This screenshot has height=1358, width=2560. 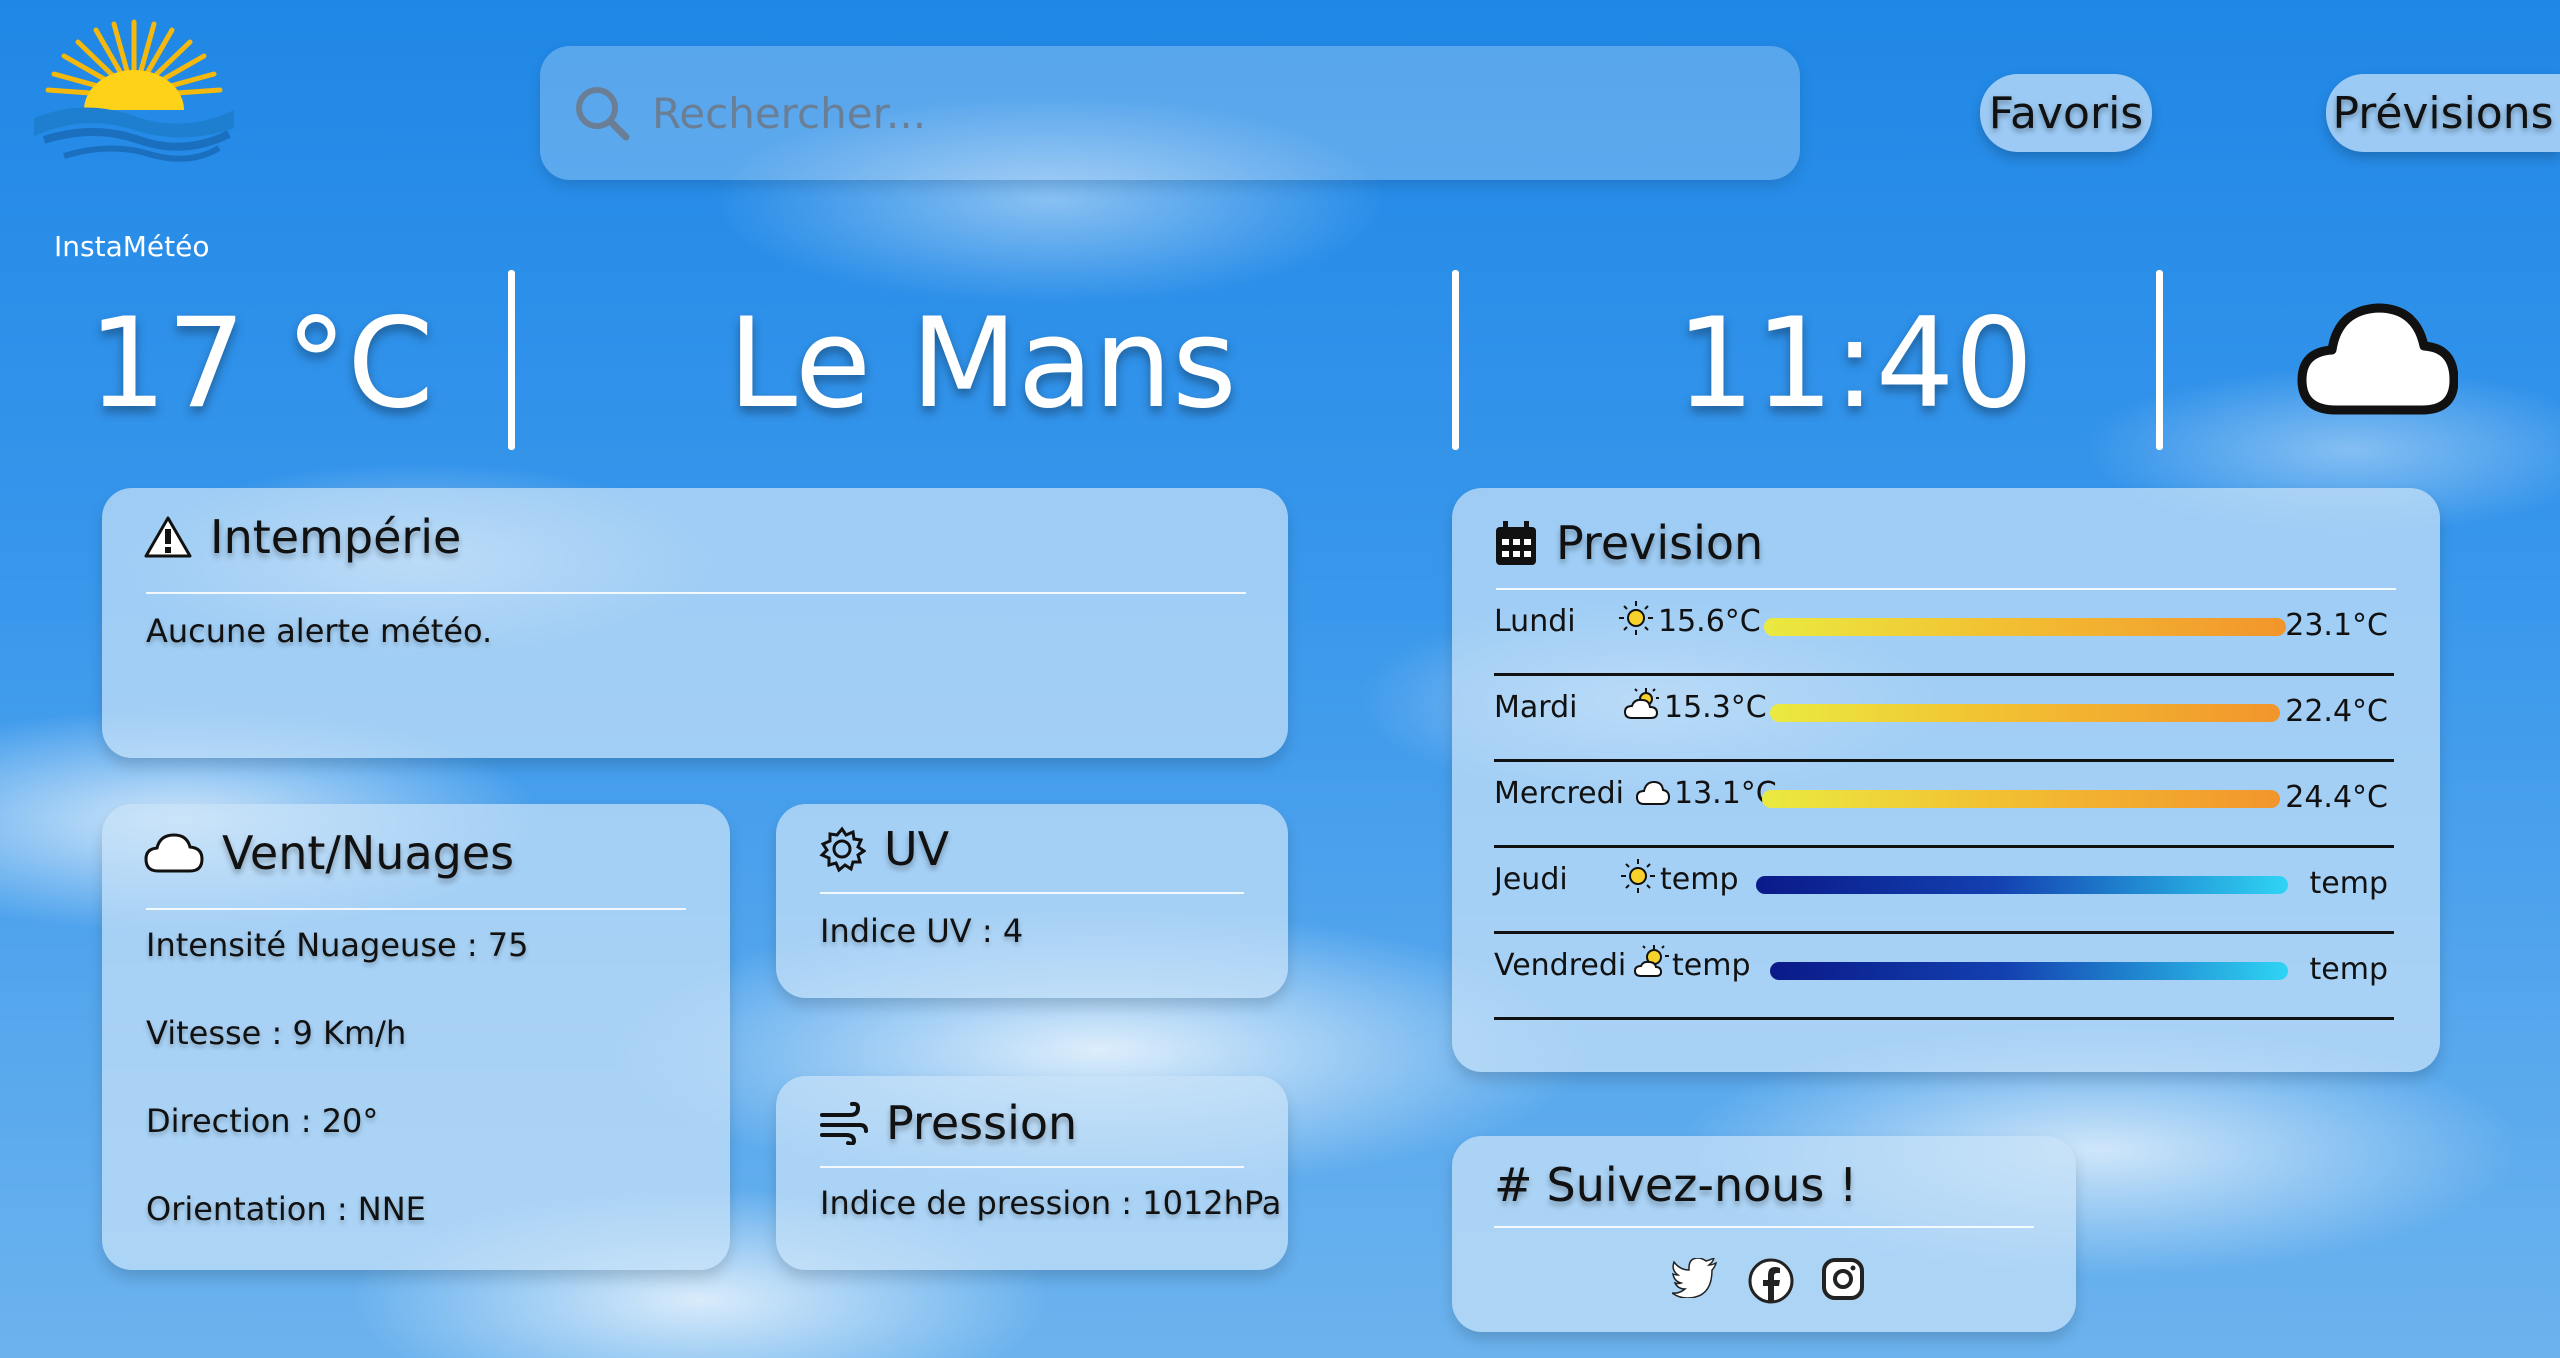 I want to click on forecast-day: Lundi, so click(x=1535, y=621).